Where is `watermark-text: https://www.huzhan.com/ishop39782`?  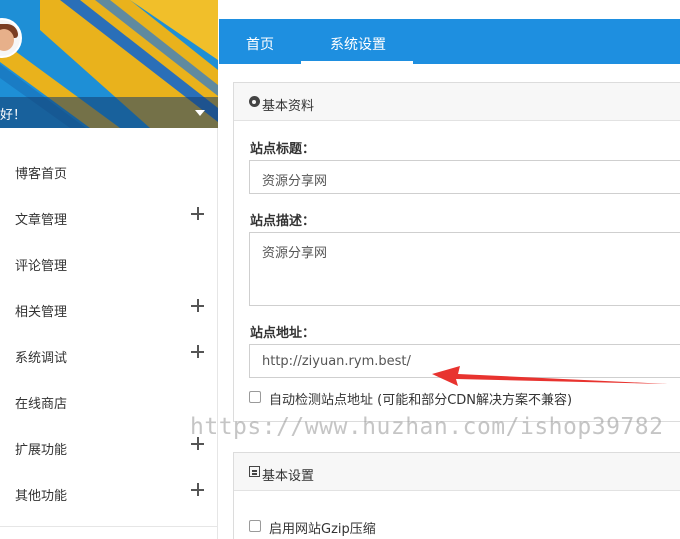 watermark-text: https://www.huzhan.com/ishop39782 is located at coordinates (427, 427).